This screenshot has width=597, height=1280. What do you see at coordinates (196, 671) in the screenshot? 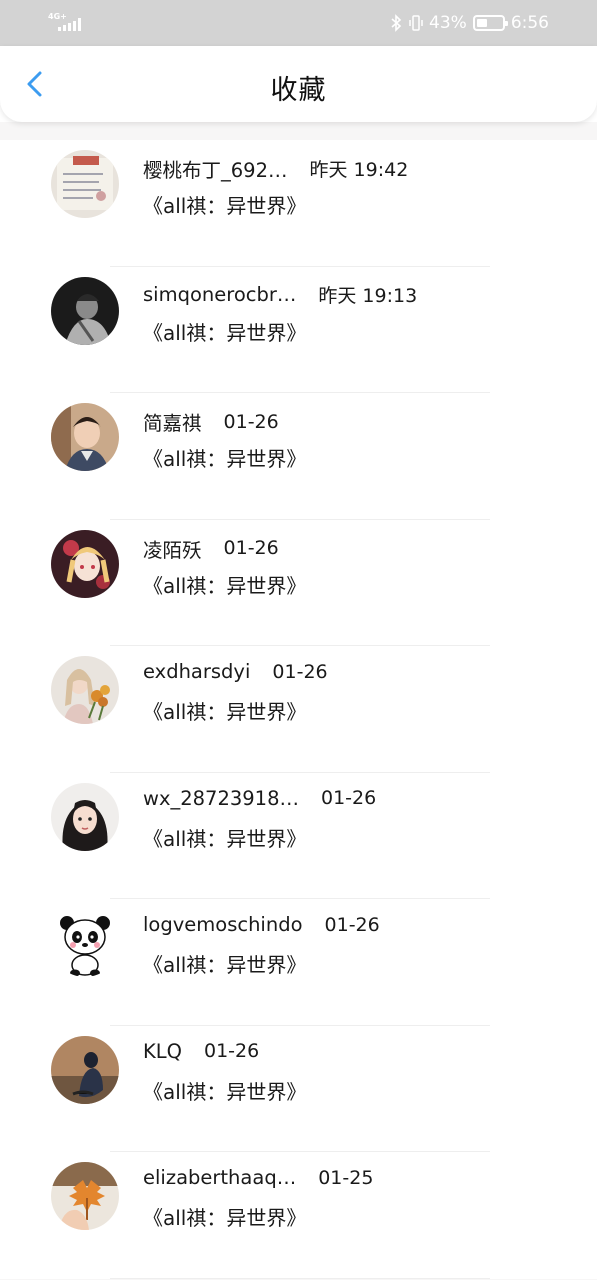
I see `username: exdharsdyi` at bounding box center [196, 671].